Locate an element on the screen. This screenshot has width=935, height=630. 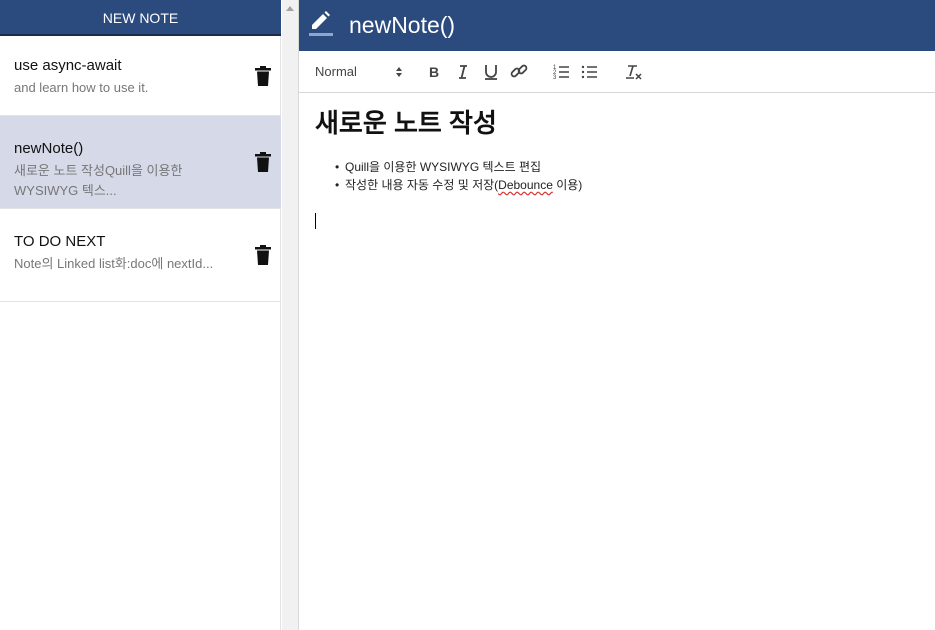
svg-text: B is located at coordinates (434, 72).